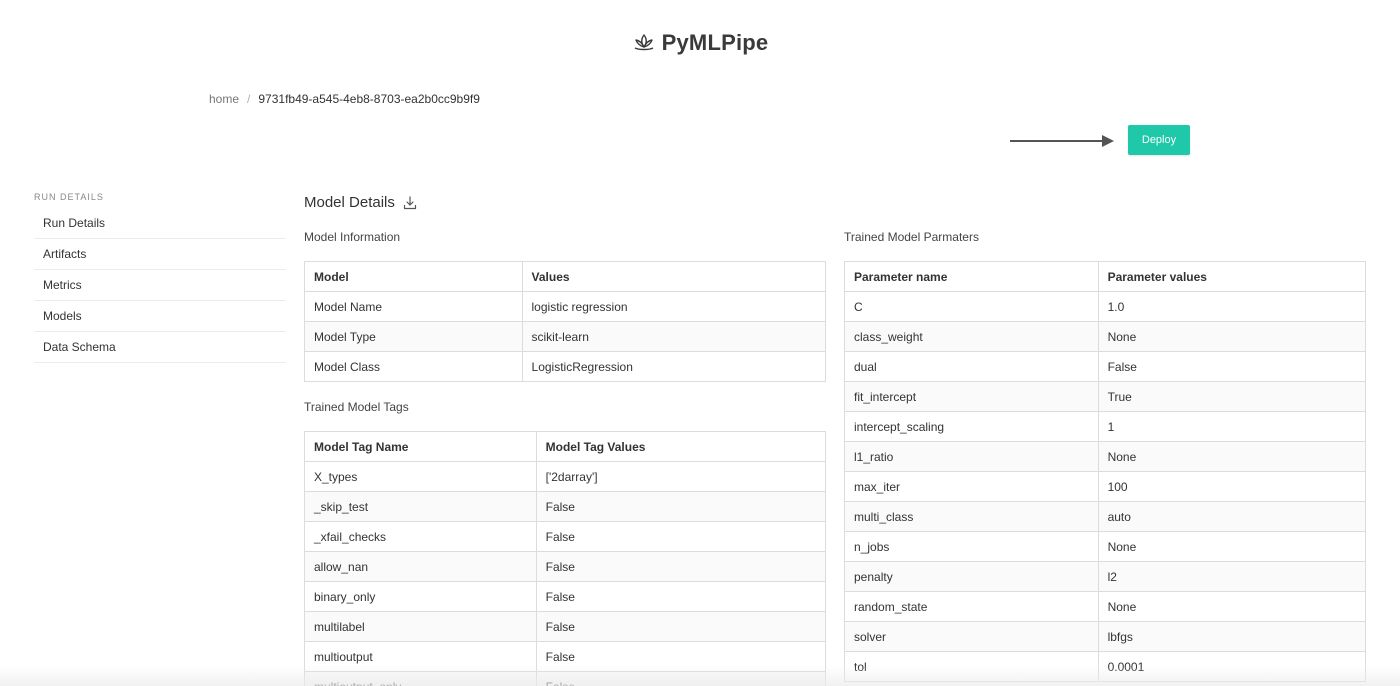 Image resolution: width=1400 pixels, height=686 pixels. I want to click on table-cell: LogisticRegression, so click(674, 366).